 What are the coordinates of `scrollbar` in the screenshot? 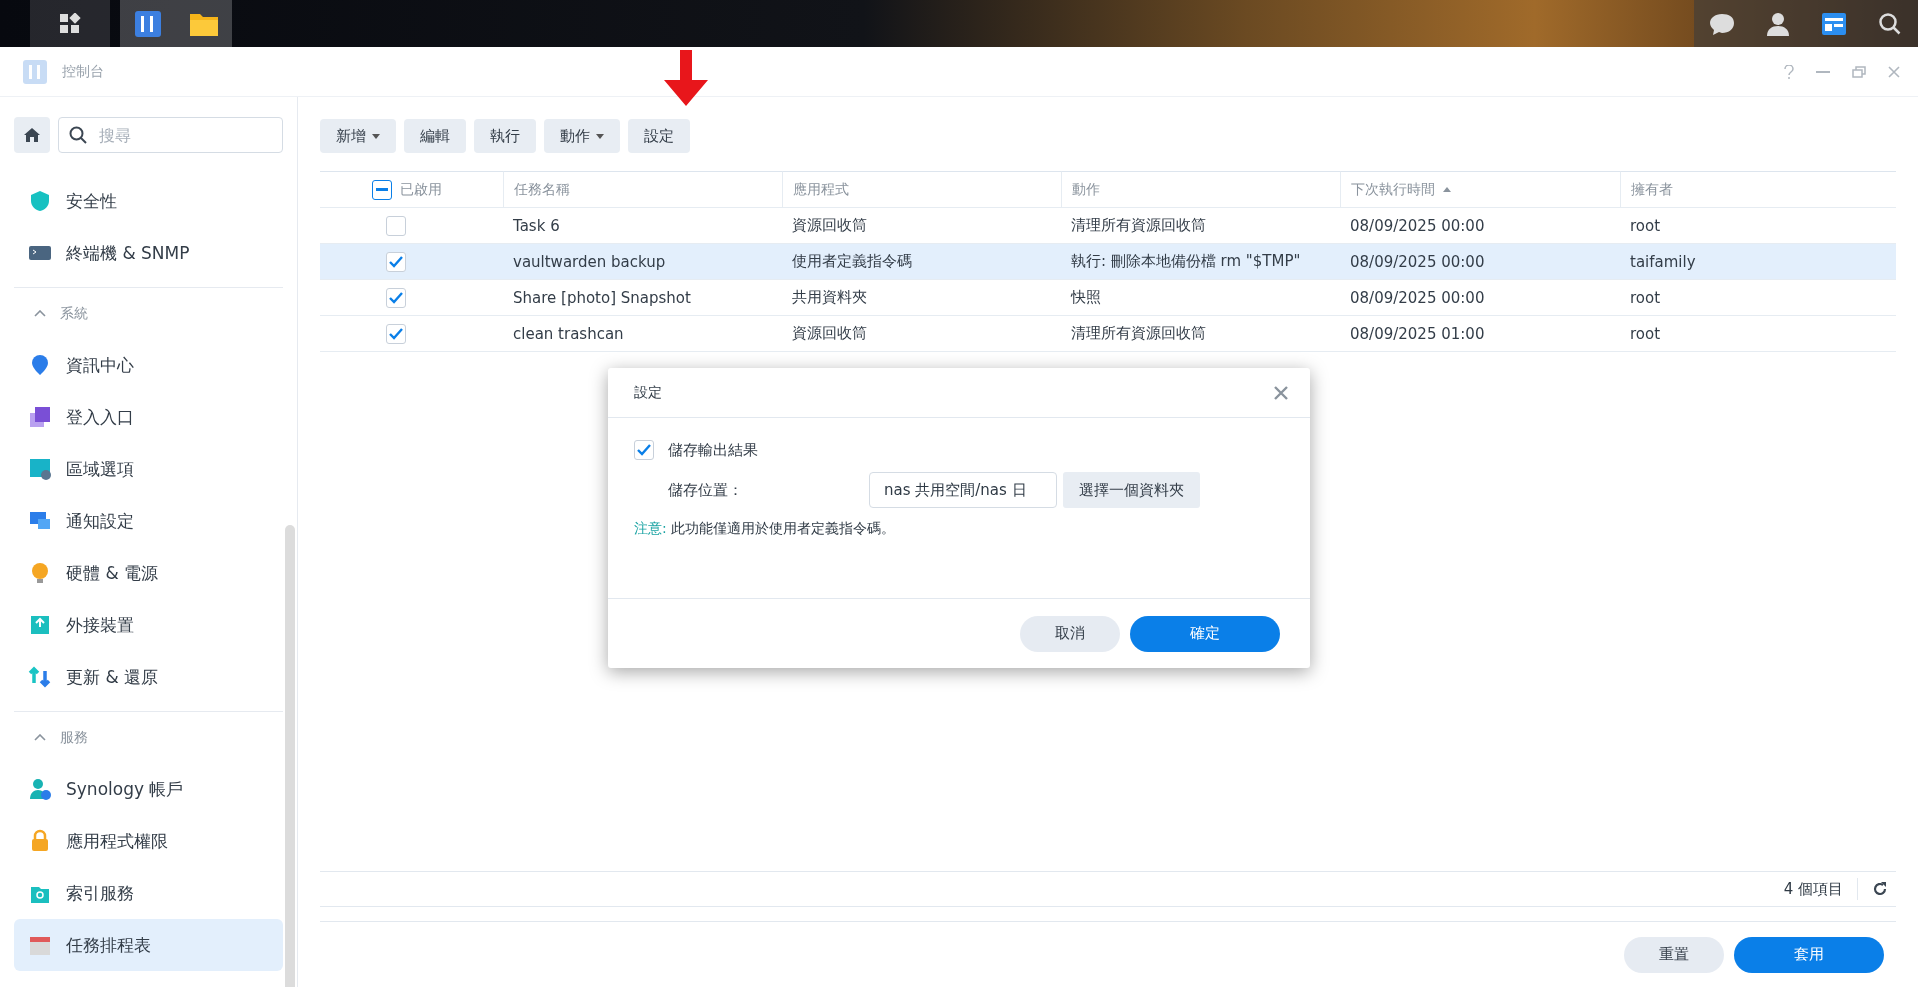 It's located at (290, 756).